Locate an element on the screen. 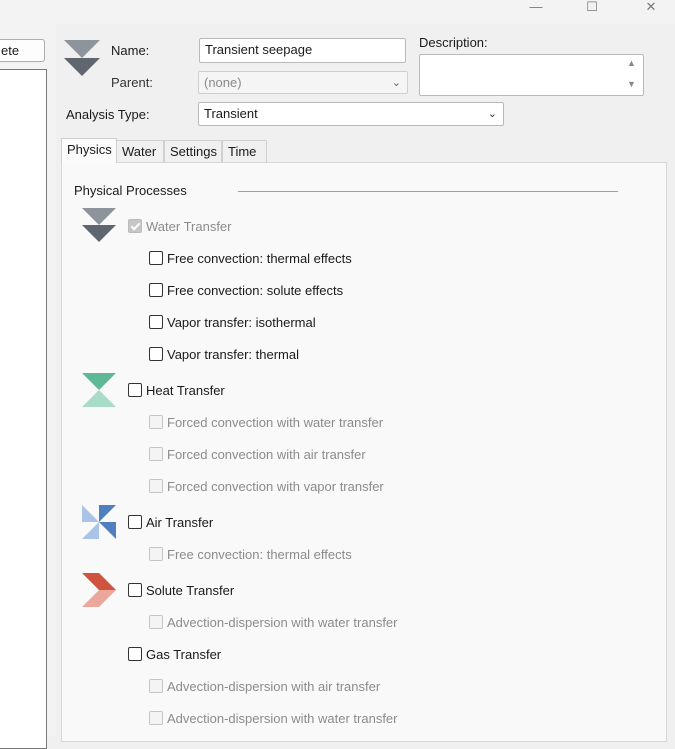 The height and width of the screenshot is (749, 675). solute-transfer-checkbox-row: Solute Transfer is located at coordinates (181, 590).